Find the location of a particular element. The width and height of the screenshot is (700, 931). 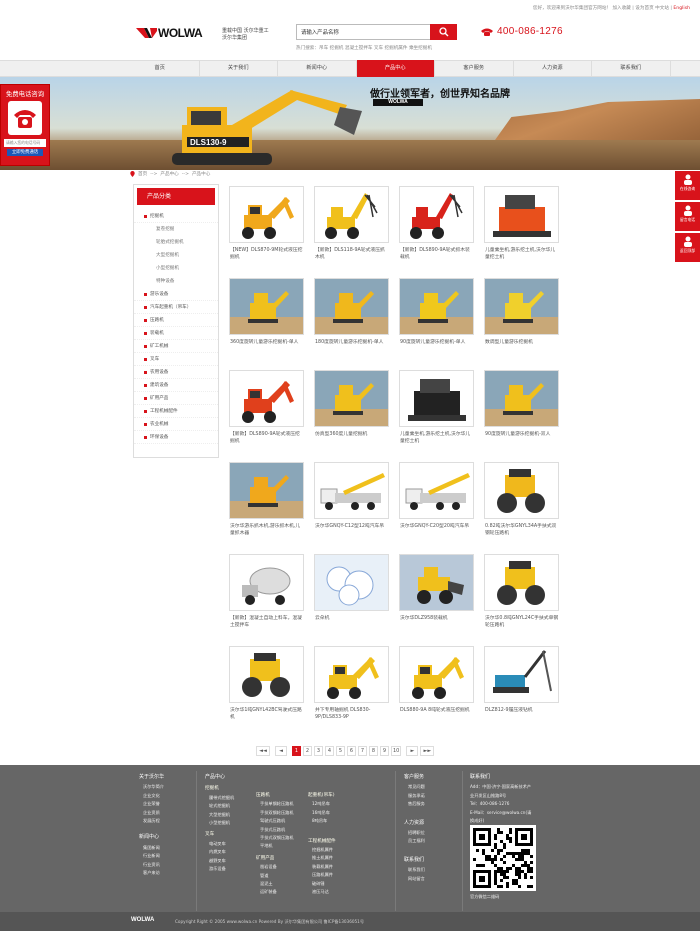

sidebar-item: 工程机械配件 is located at coordinates (176, 411).